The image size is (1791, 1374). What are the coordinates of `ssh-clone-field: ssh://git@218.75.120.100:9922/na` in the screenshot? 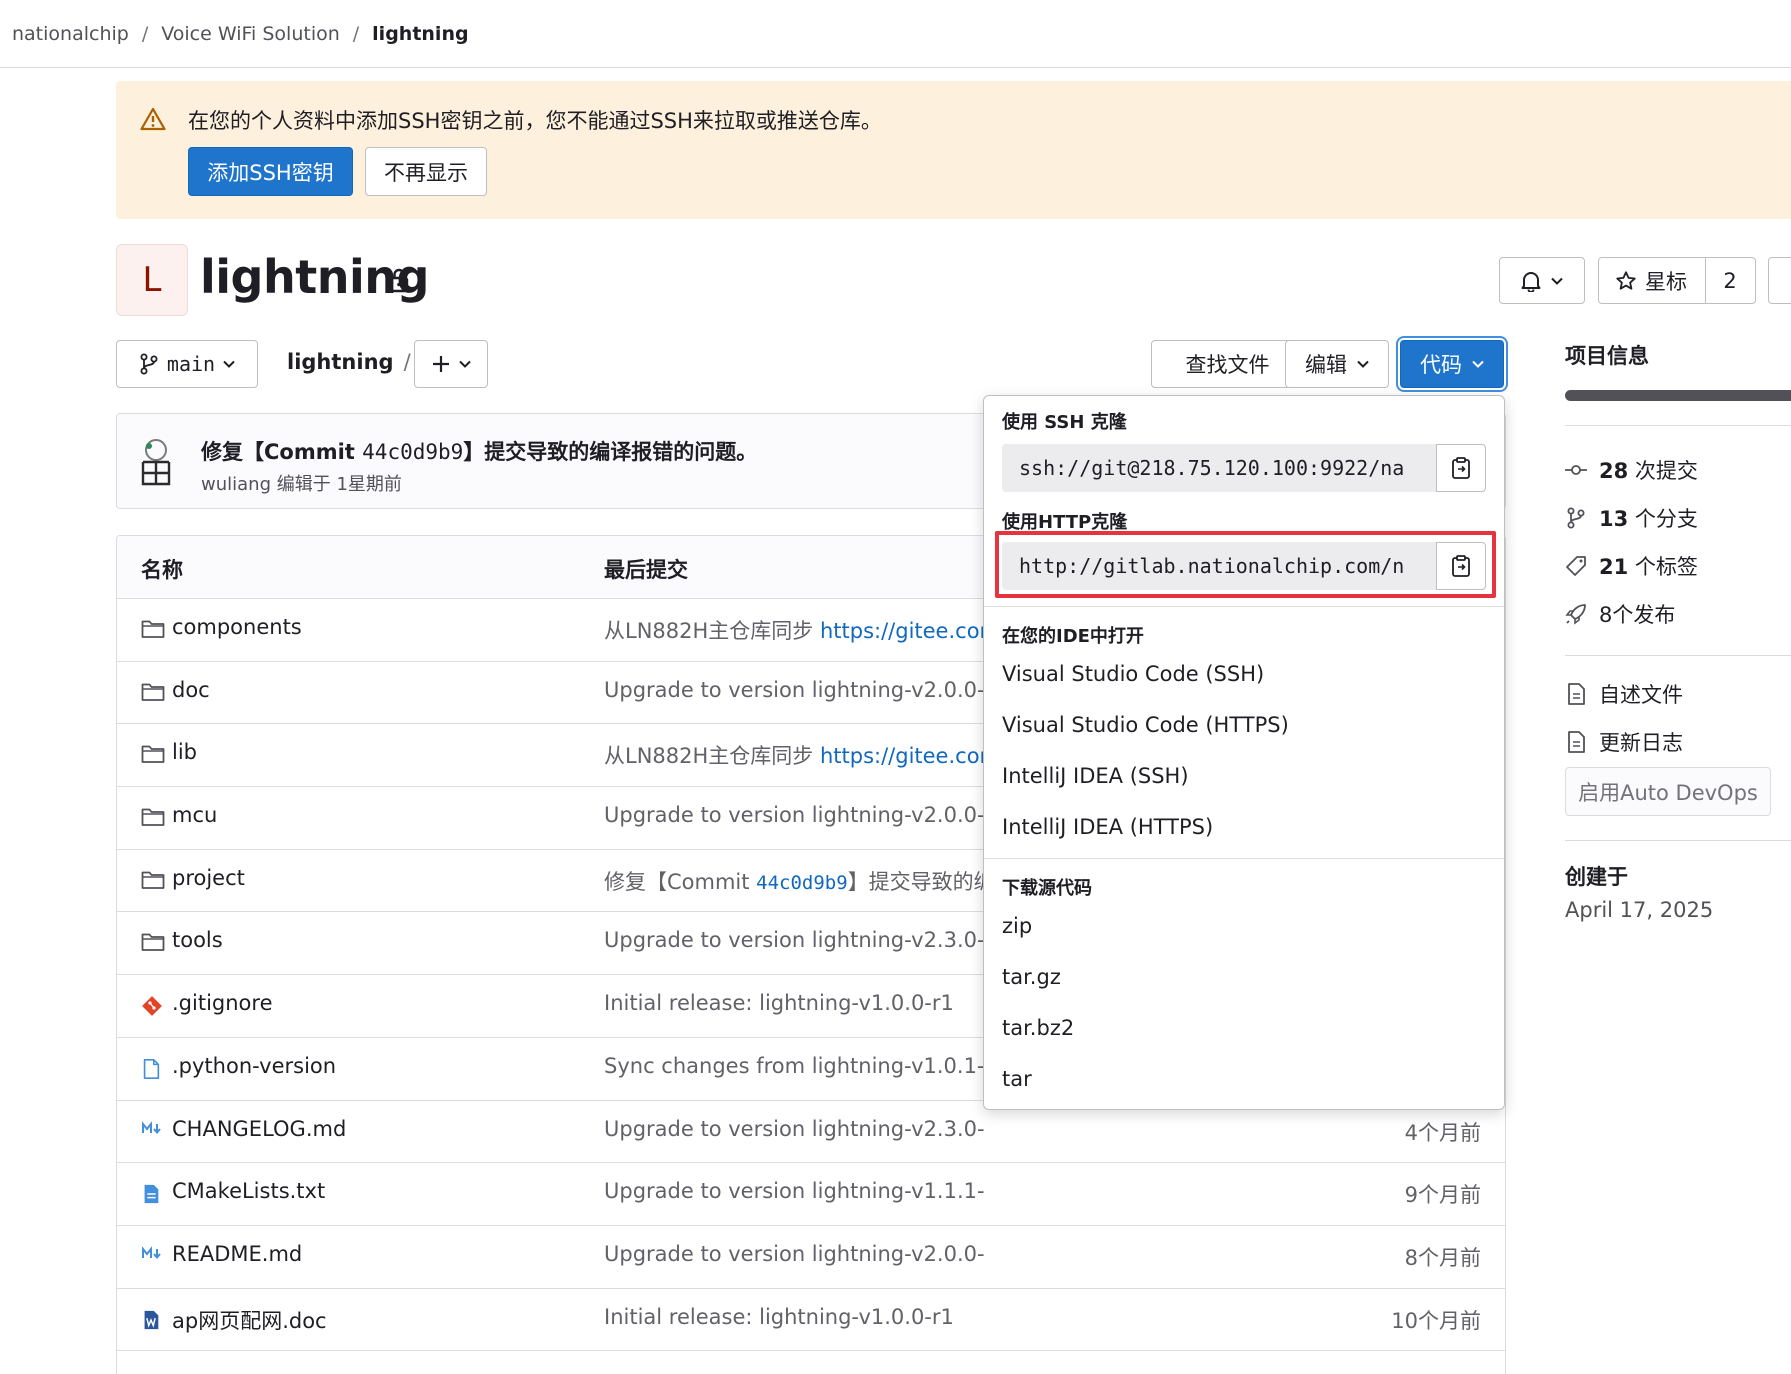 It's located at (1244, 468).